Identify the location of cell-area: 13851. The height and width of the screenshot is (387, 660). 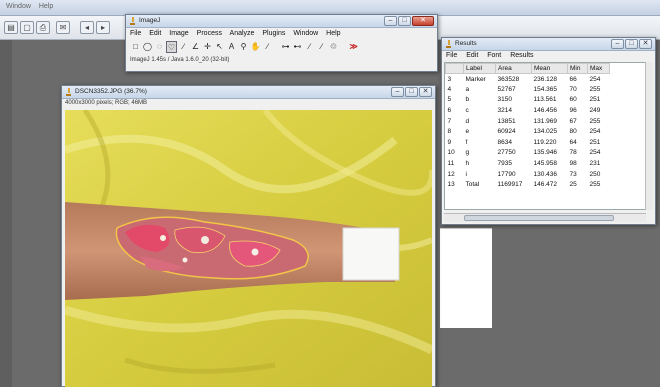
(506, 121).